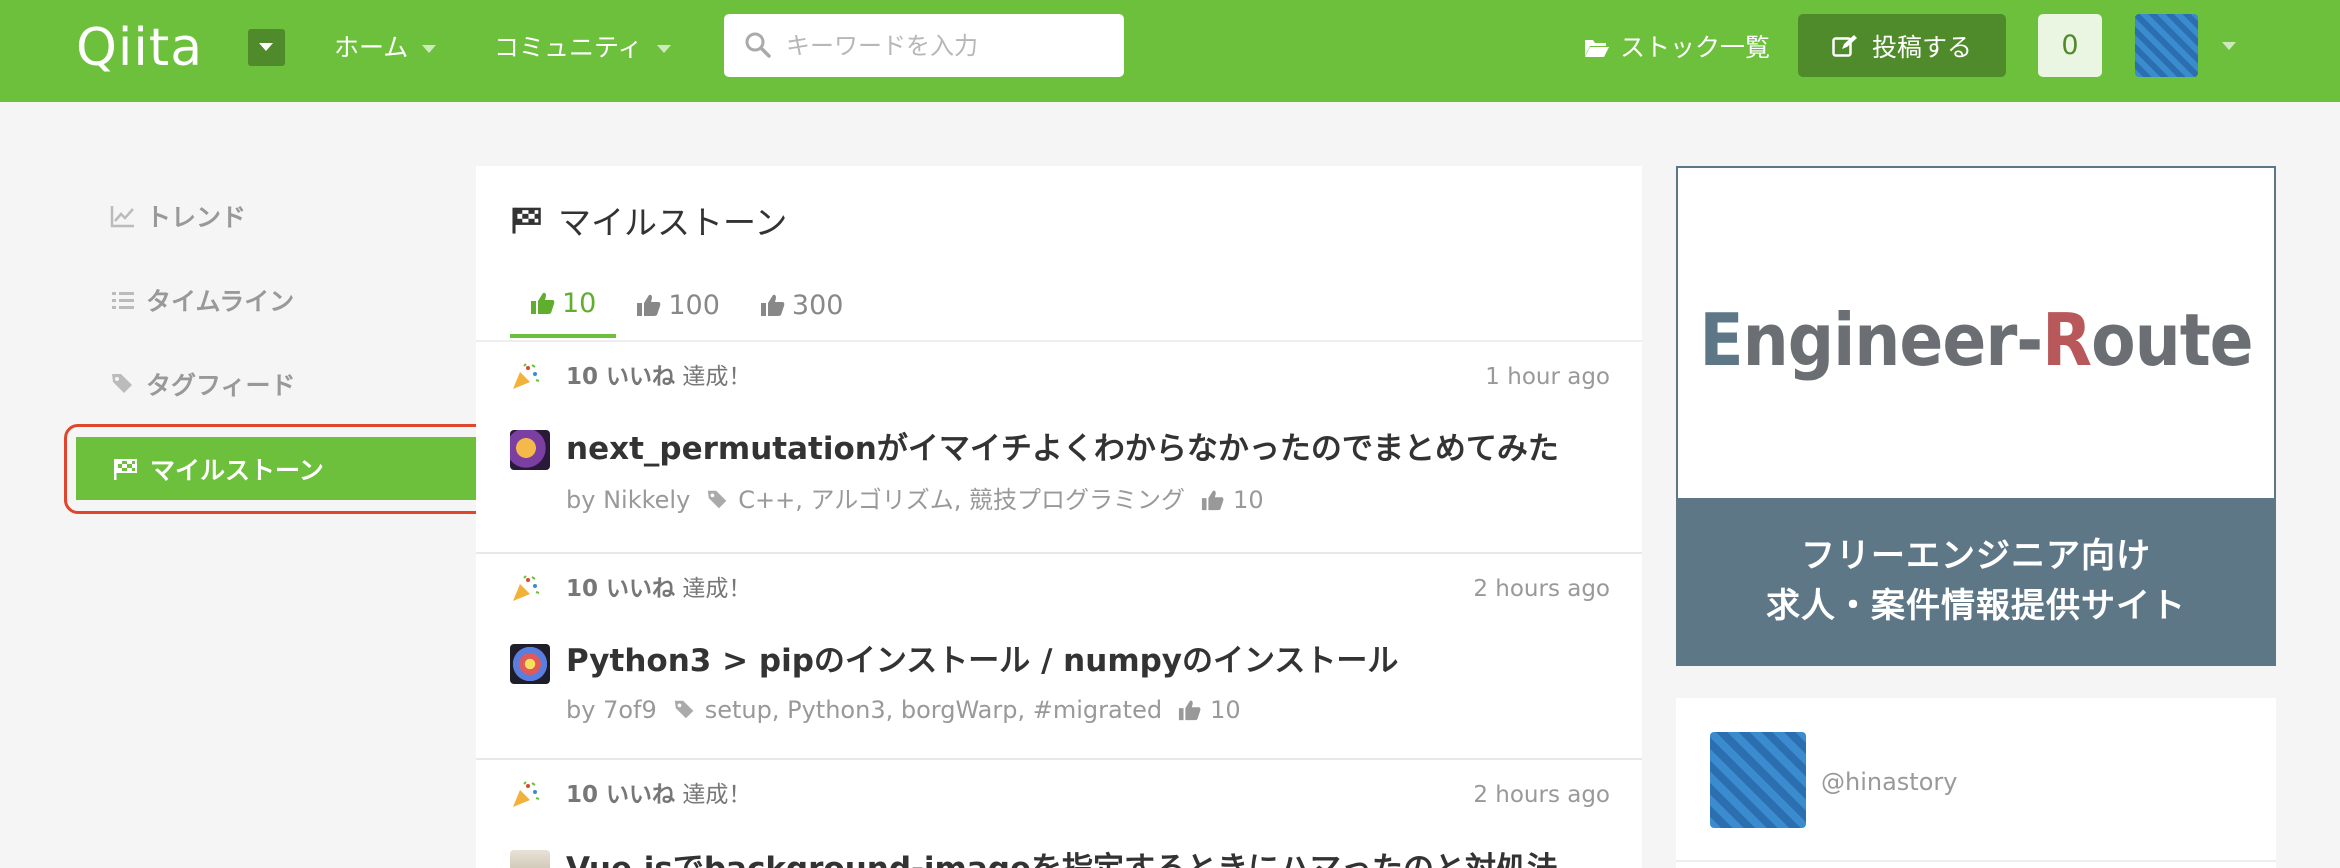 This screenshot has width=2340, height=868. I want to click on tab-label: 300, so click(817, 305).